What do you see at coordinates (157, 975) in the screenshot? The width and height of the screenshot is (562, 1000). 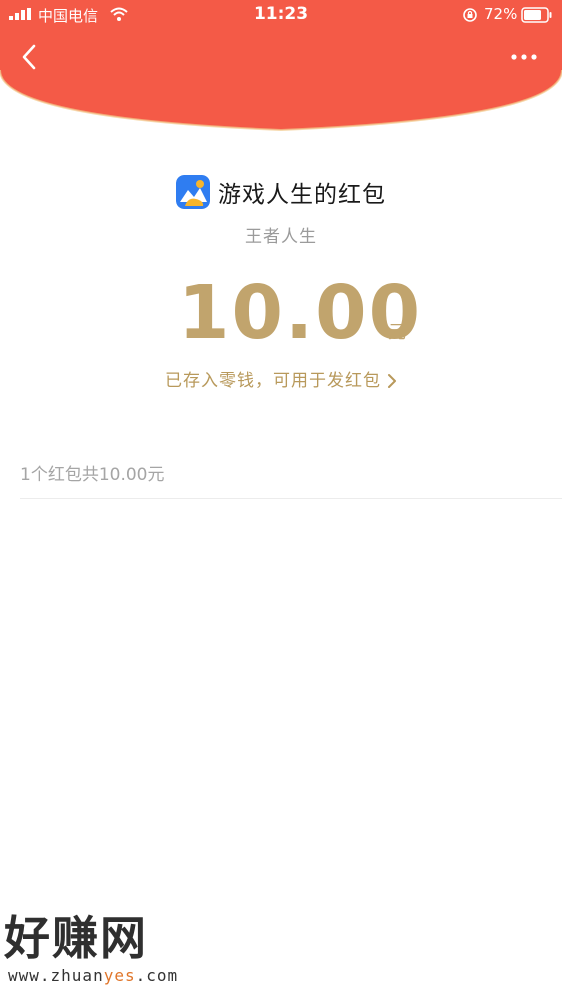 I see `watermark-url-suffix: .com` at bounding box center [157, 975].